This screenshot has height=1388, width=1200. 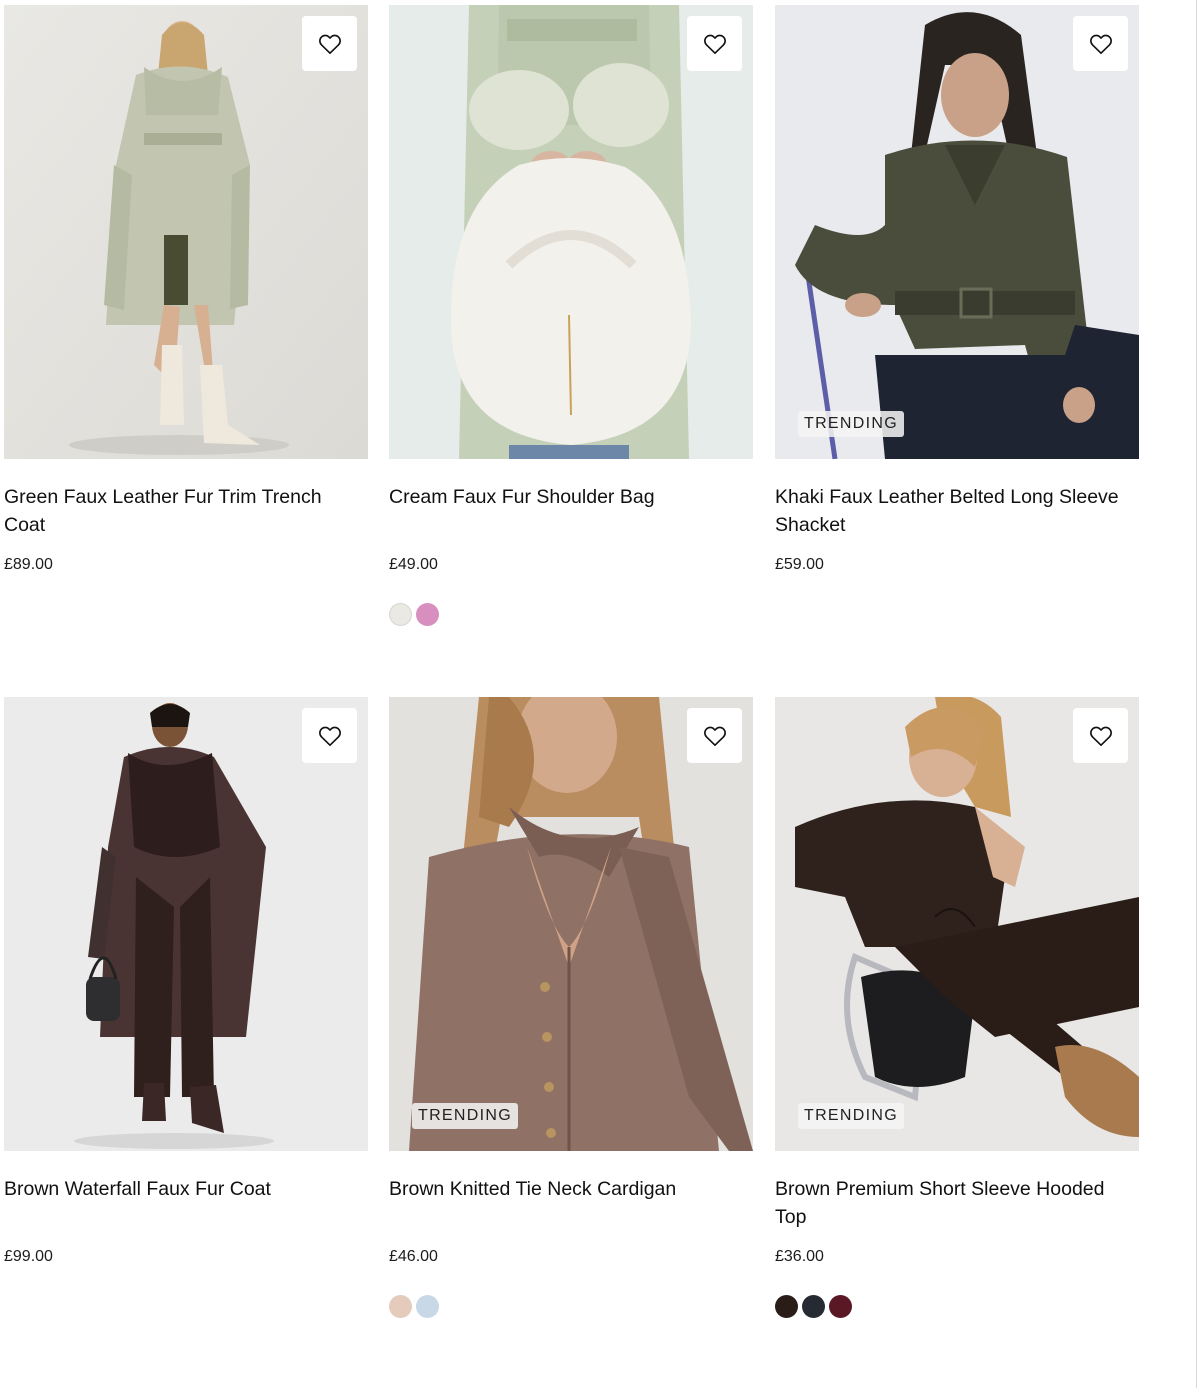 I want to click on product-card: Cream Faux Fur Shoulder Bag £49.00, so click(x=571, y=316).